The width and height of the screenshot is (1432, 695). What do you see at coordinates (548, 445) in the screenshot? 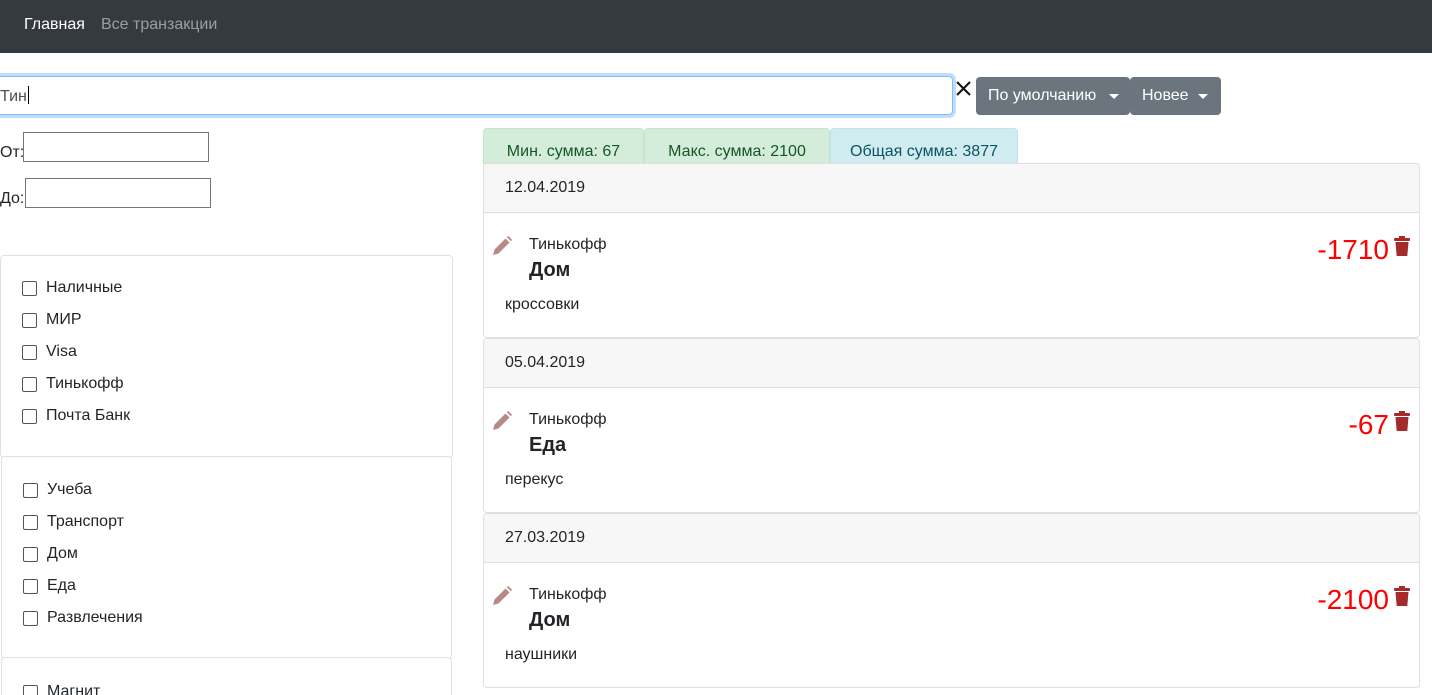
I see `transaction-category: Еда` at bounding box center [548, 445].